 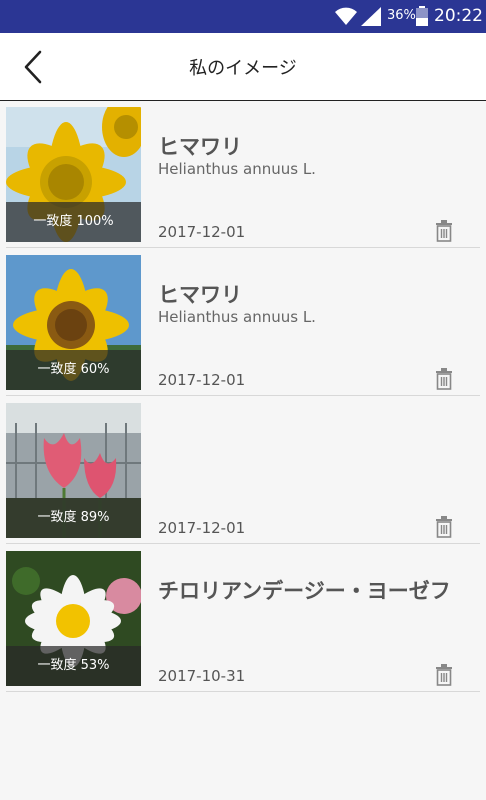 I want to click on status-bar: 36% 20:22, so click(x=243, y=16).